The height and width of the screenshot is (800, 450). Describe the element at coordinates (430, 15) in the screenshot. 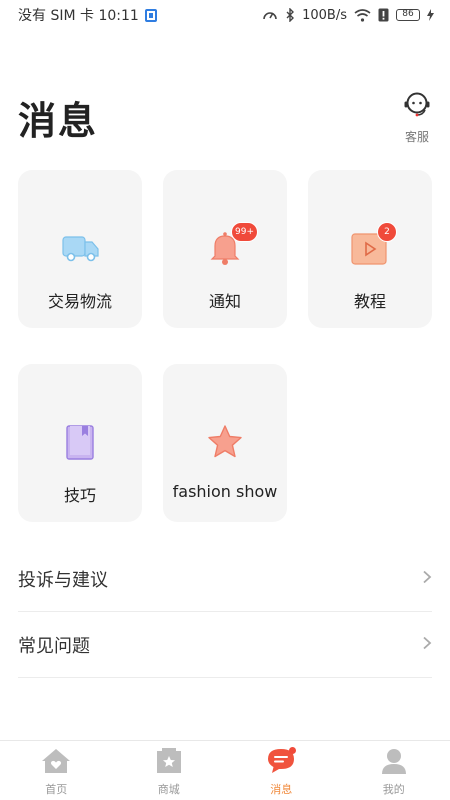

I see `charging-icon` at that location.